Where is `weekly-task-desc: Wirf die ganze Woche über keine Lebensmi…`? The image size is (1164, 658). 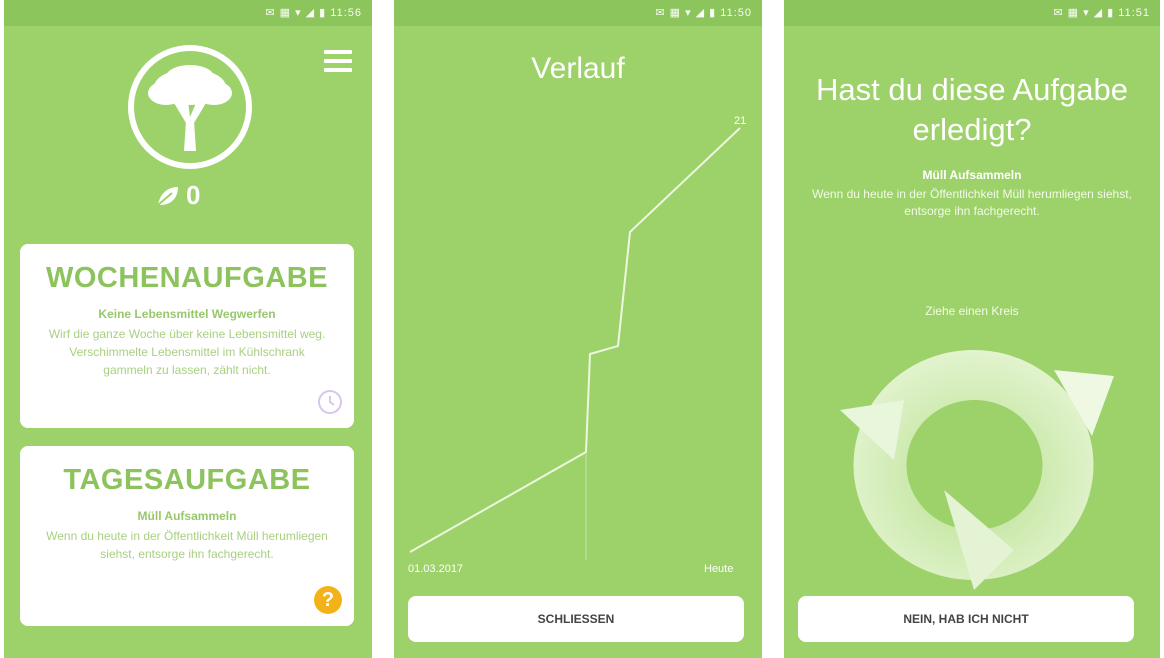
weekly-task-desc: Wirf die ganze Woche über keine Lebensmi… is located at coordinates (187, 352).